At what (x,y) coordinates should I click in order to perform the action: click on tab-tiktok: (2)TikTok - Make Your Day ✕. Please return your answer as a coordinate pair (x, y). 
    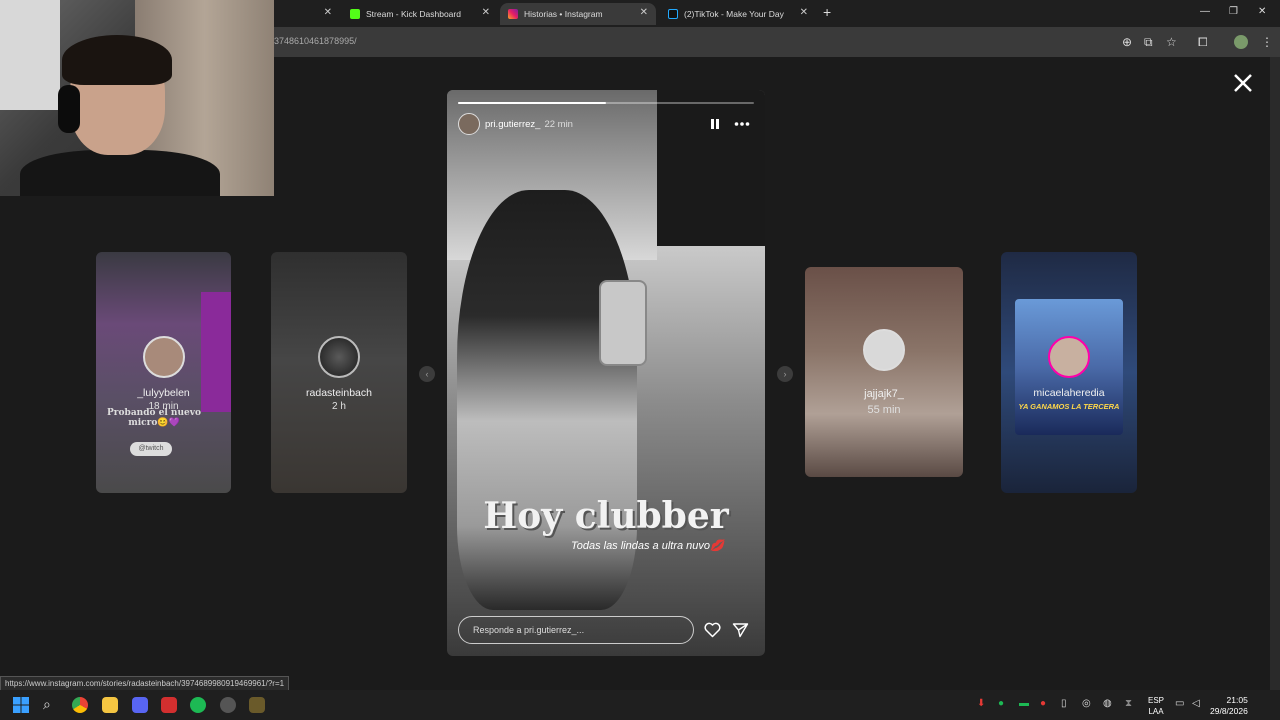
    Looking at the image, I should click on (738, 14).